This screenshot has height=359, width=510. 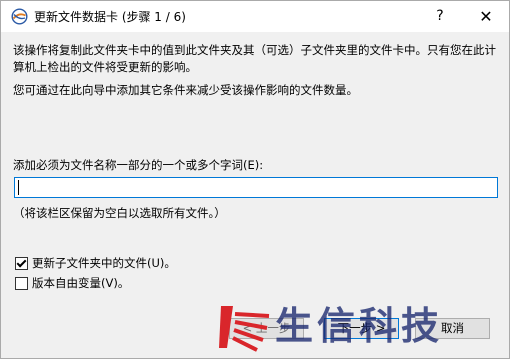 I want to click on text-caret, so click(x=18, y=187).